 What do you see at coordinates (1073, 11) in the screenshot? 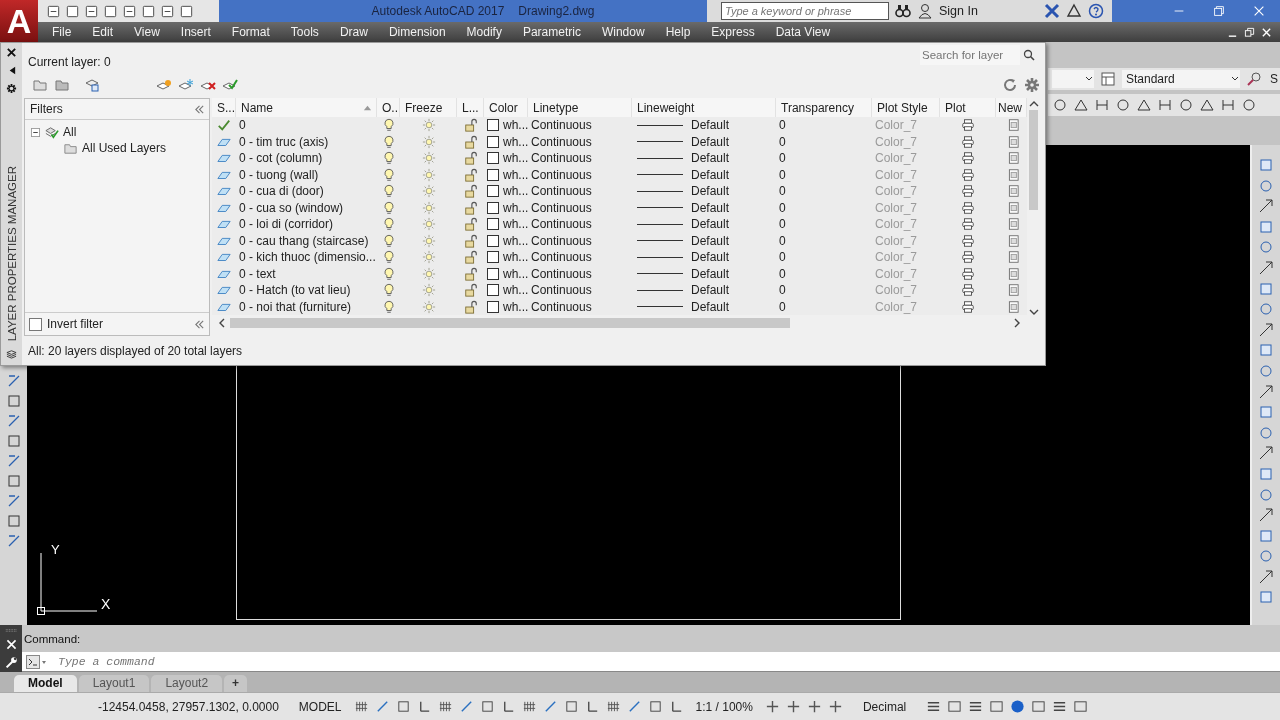
I see `triangle-icon` at bounding box center [1073, 11].